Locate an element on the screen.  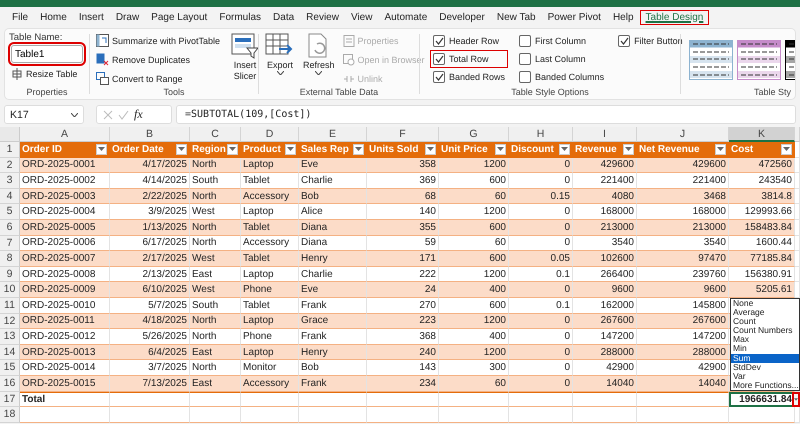
resize-table-button: Resize Table is located at coordinates (47, 73).